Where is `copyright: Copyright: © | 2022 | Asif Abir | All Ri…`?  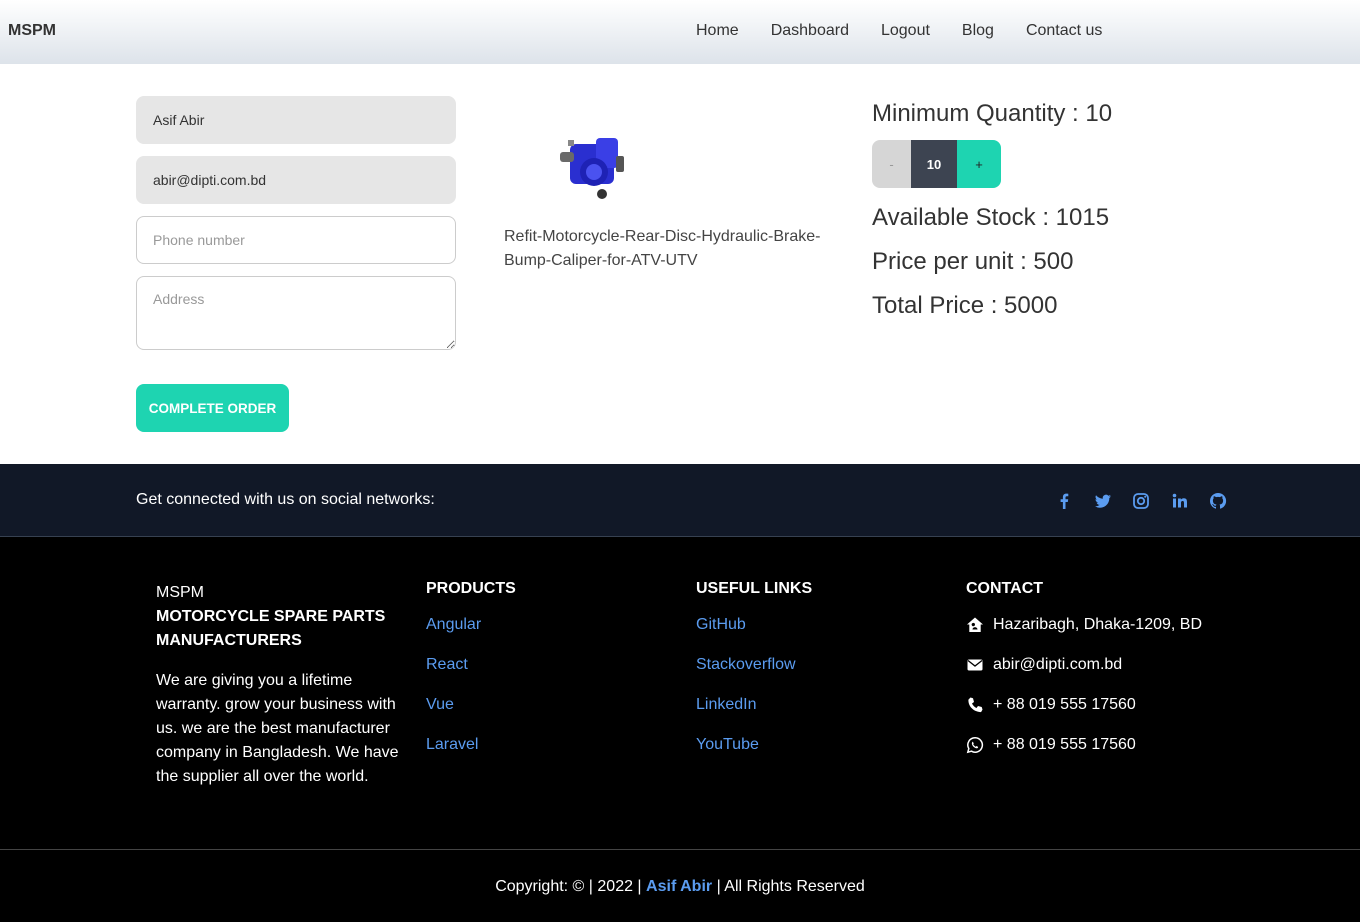
copyright: Copyright: © | 2022 | Asif Abir | All Ri… is located at coordinates (680, 887).